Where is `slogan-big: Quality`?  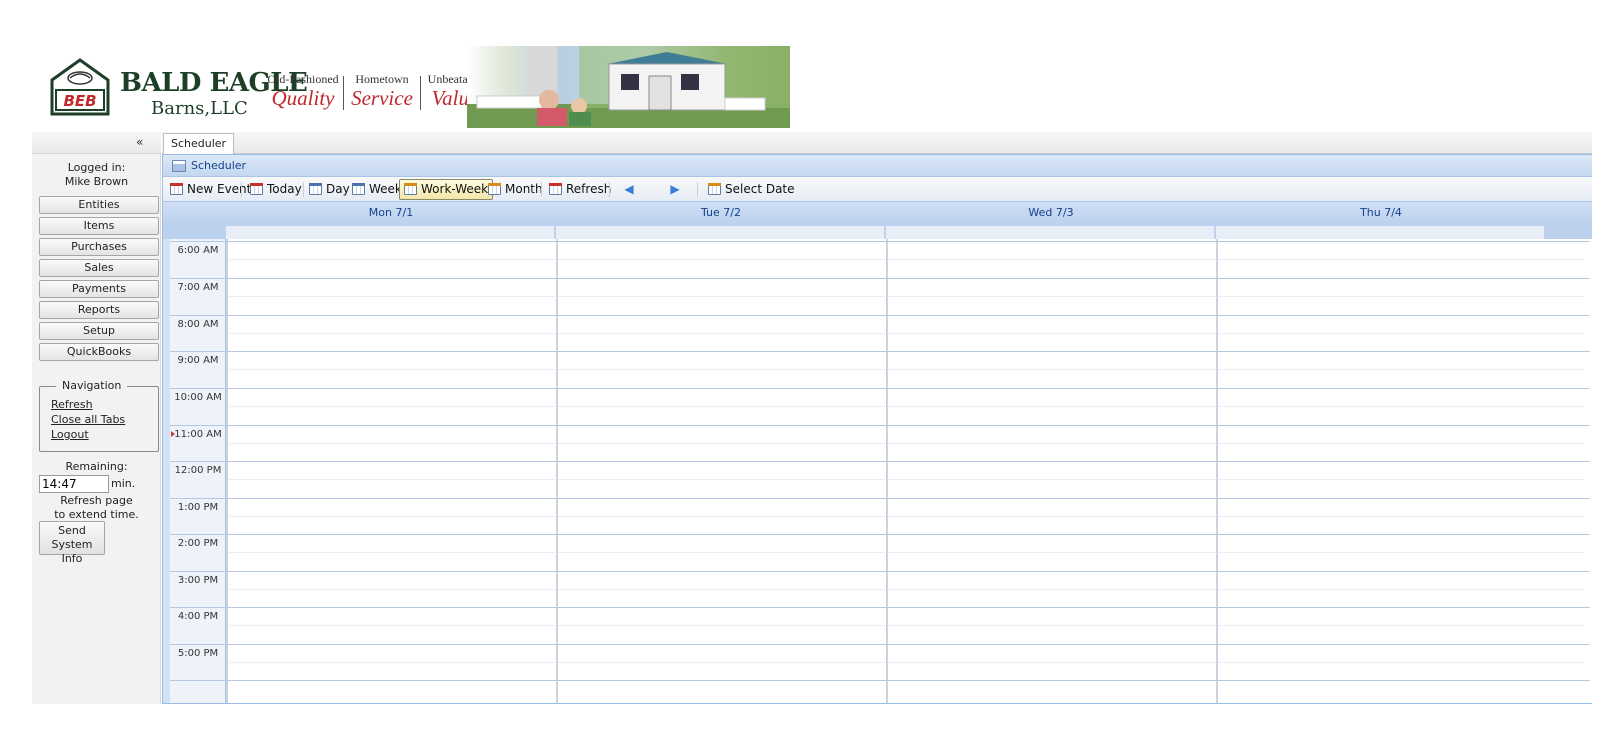
slogan-big: Quality is located at coordinates (303, 98).